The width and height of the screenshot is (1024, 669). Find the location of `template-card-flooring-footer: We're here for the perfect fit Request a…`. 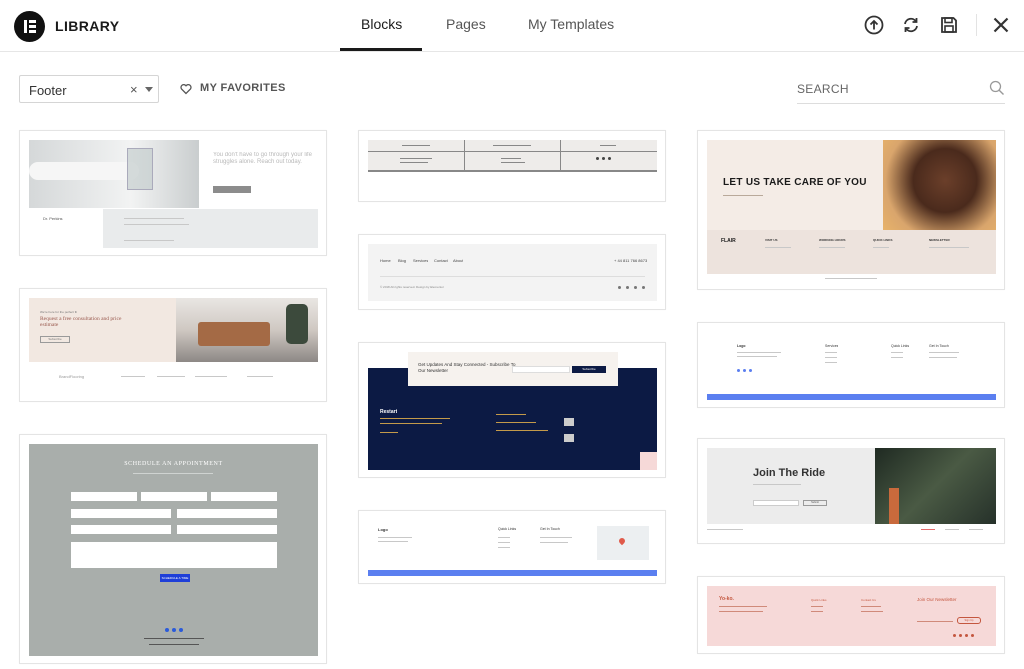

template-card-flooring-footer: We're here for the perfect fit Request a… is located at coordinates (173, 345).